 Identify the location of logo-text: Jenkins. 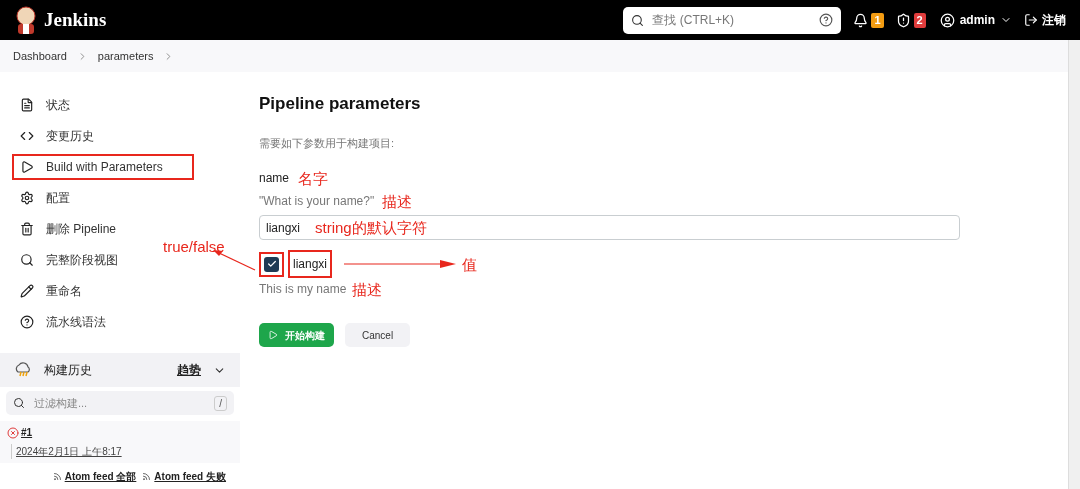
(75, 20).